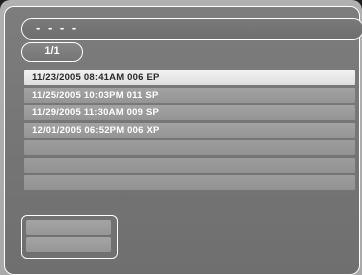  What do you see at coordinates (52, 52) in the screenshot?
I see `page-indicator: 1/1` at bounding box center [52, 52].